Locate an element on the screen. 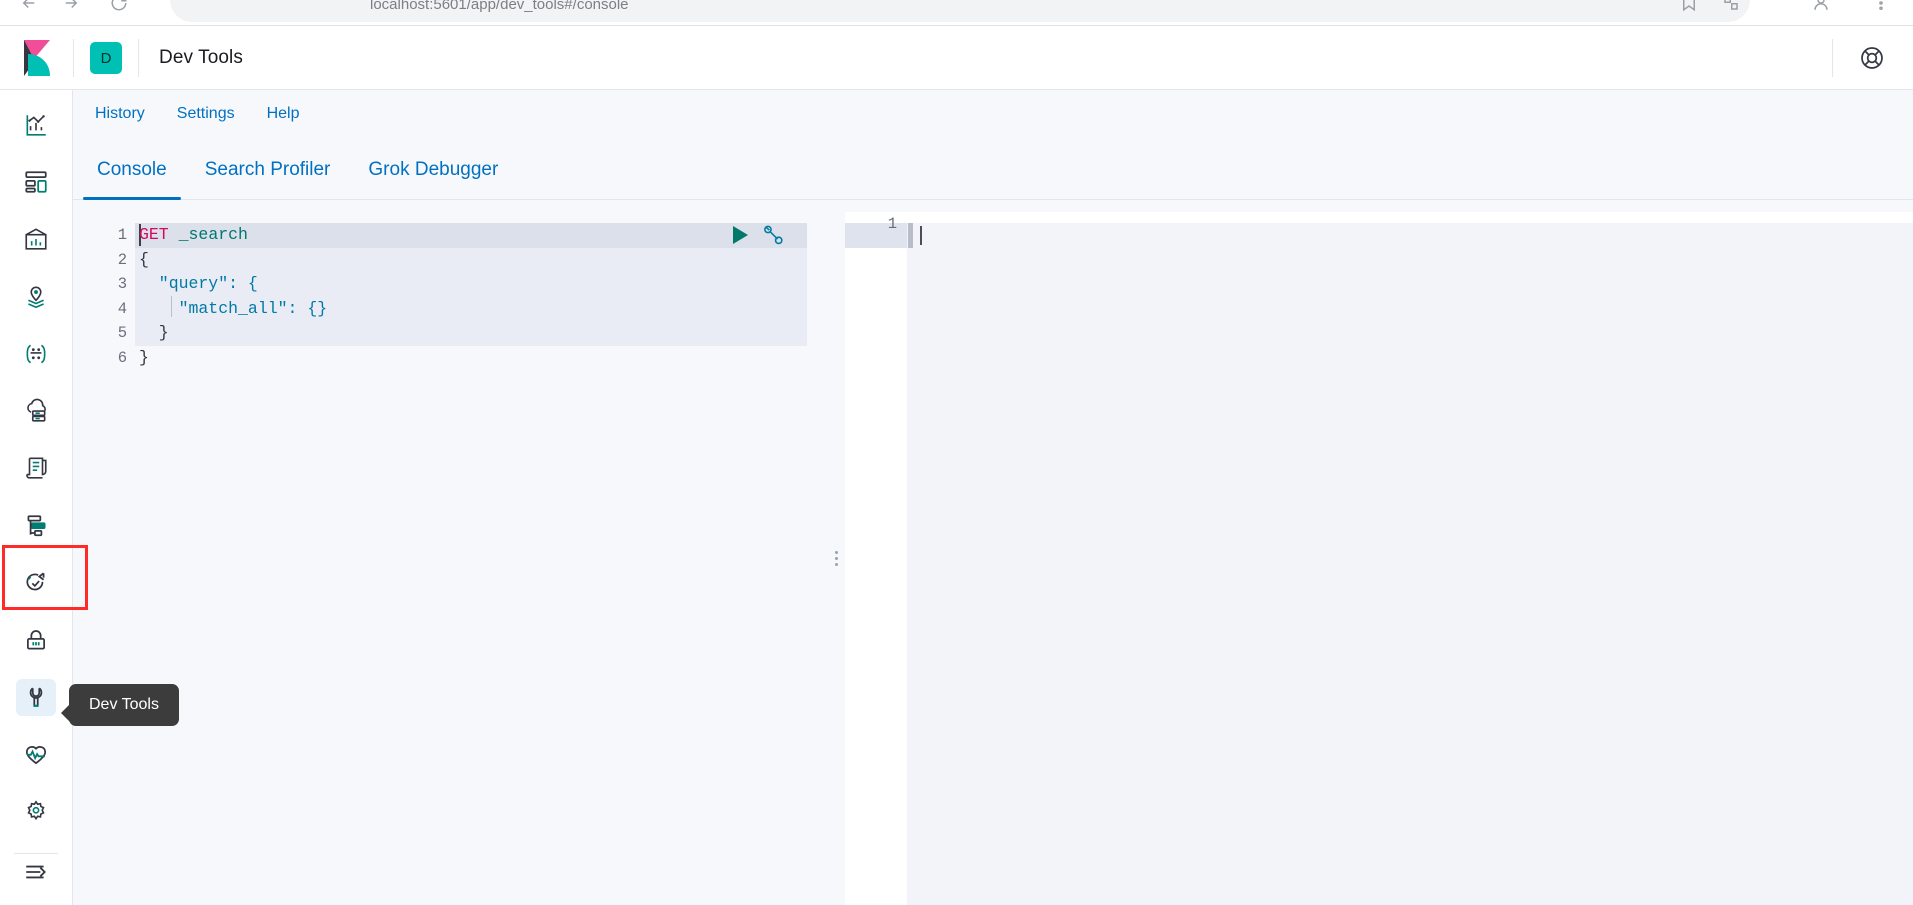 This screenshot has height=905, width=1913. sidebar-item-apm is located at coordinates (36, 525).